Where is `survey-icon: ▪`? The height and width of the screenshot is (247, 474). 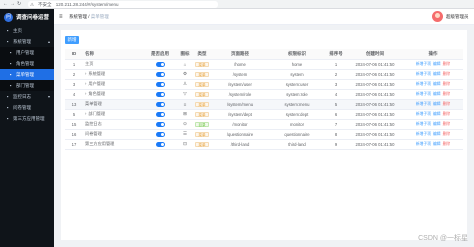 survey-icon: ▪ is located at coordinates (7, 107).